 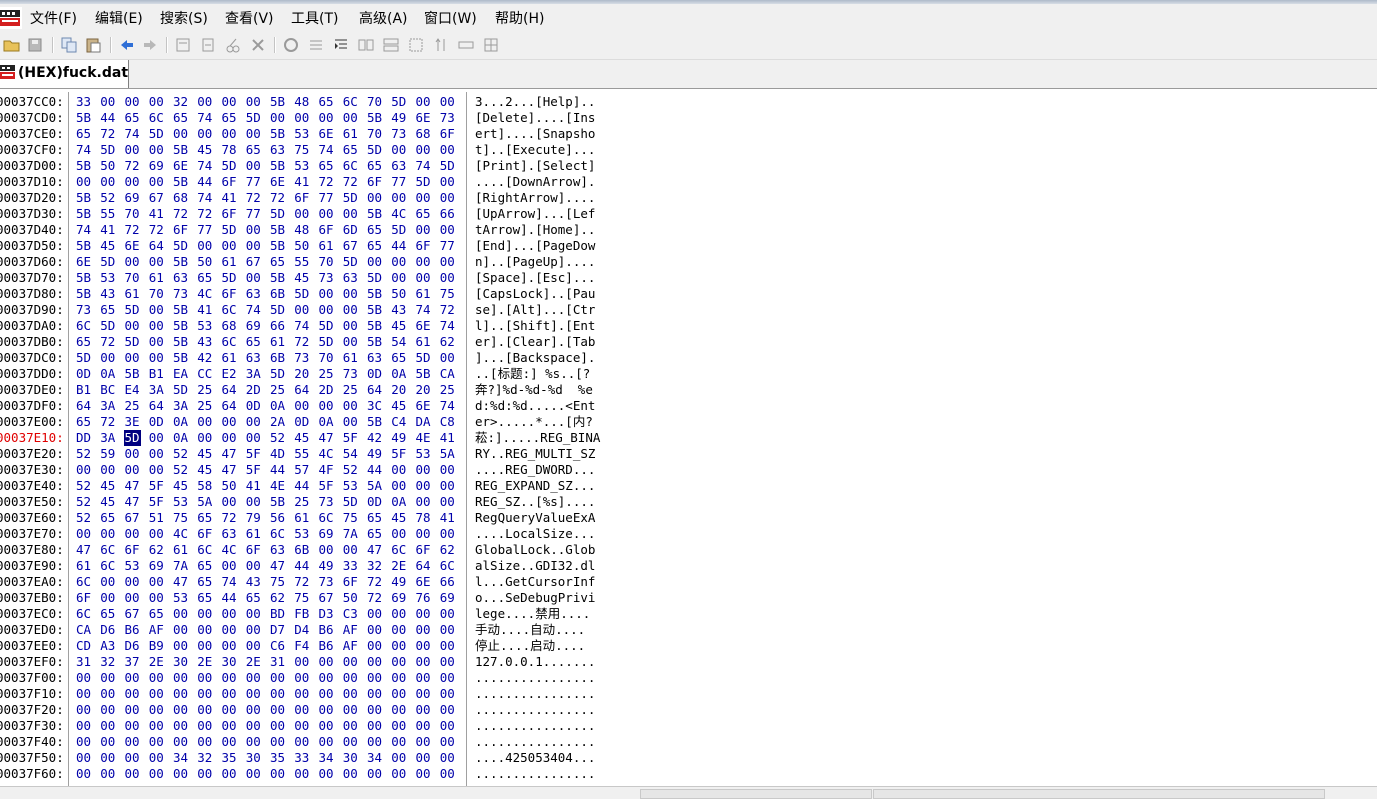 I want to click on hex-byte: CA, so click(x=83, y=630).